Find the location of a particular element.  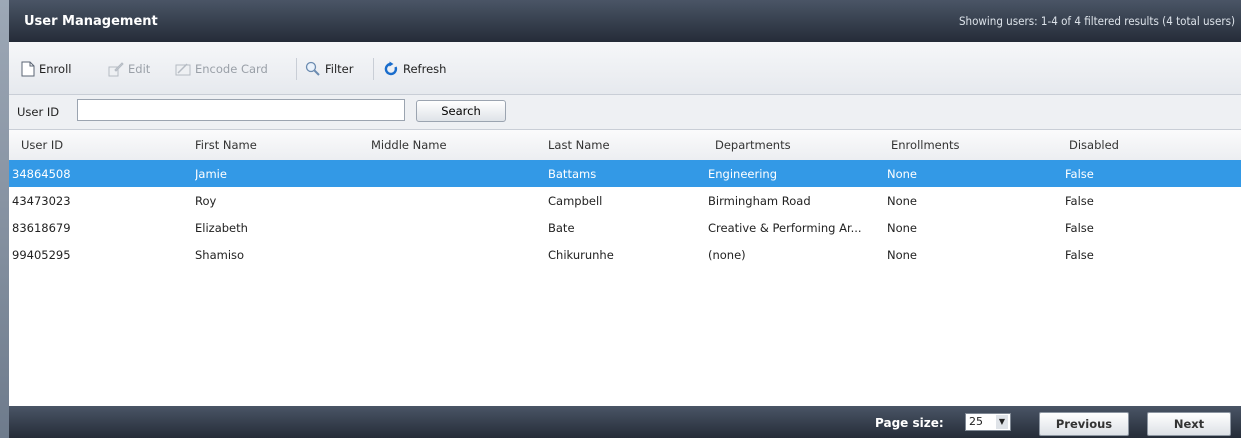

refresh-icon is located at coordinates (391, 68).